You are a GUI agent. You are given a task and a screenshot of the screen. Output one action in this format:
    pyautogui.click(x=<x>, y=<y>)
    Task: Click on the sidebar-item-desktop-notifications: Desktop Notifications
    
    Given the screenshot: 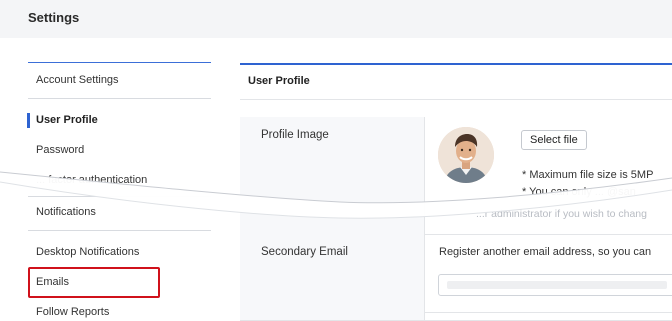 What is the action you would take?
    pyautogui.click(x=87, y=252)
    